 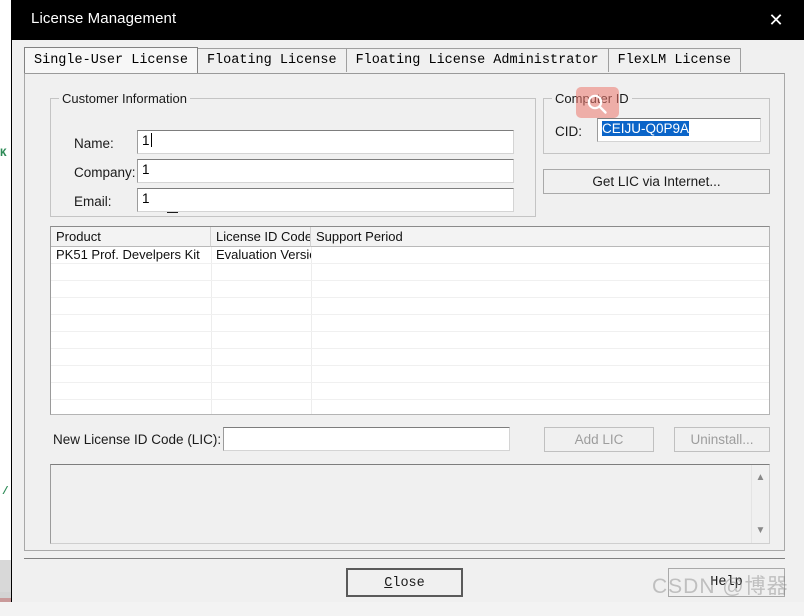 What do you see at coordinates (94, 143) in the screenshot?
I see `name-label: Name:` at bounding box center [94, 143].